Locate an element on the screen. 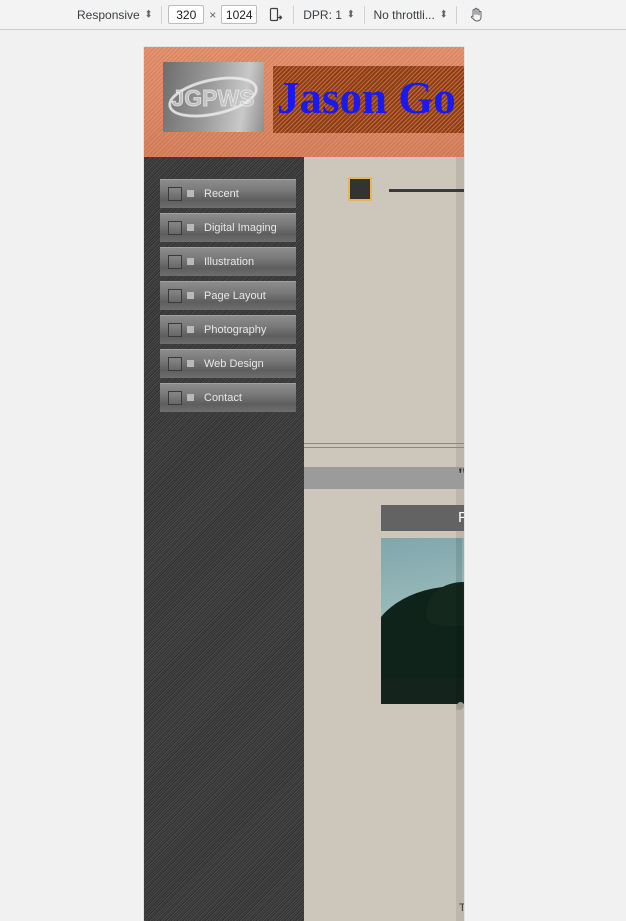 The height and width of the screenshot is (921, 626). sidebar-item-page-layout: Page Layout is located at coordinates (228, 295).